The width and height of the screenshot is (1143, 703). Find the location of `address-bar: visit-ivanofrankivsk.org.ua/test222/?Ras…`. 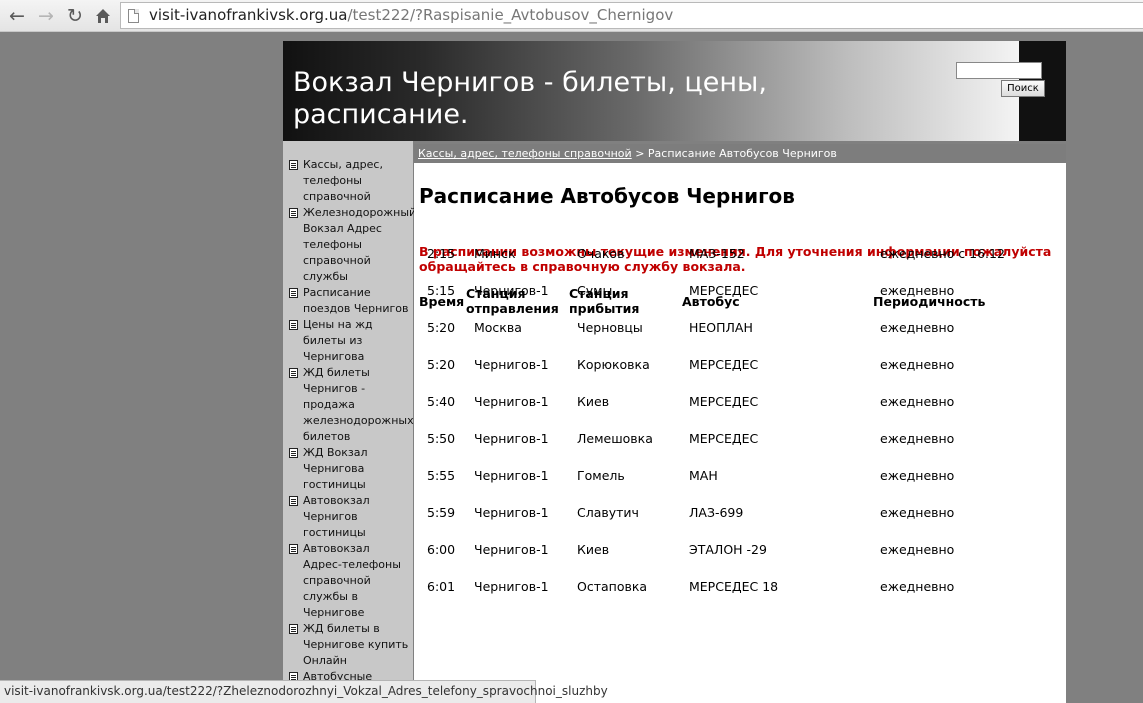

address-bar: visit-ivanofrankivsk.org.ua/test222/?Ras… is located at coordinates (631, 15).